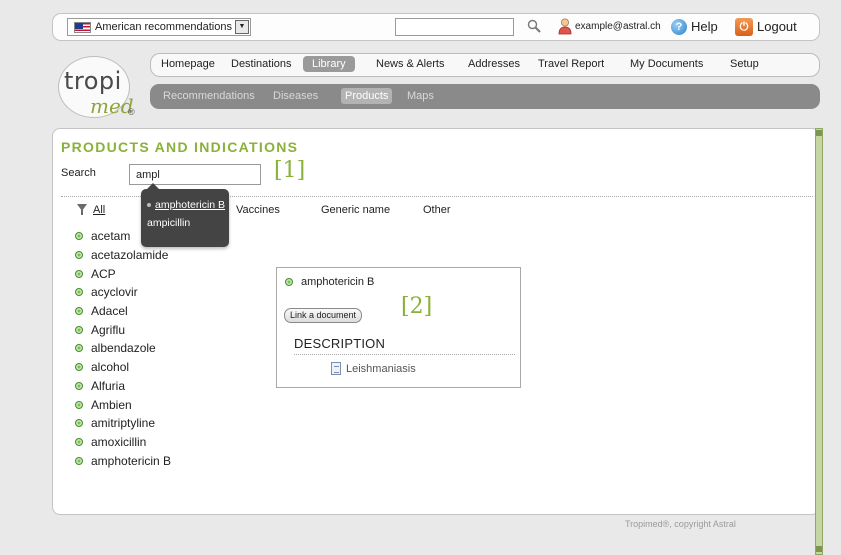  I want to click on document-icon, so click(336, 368).